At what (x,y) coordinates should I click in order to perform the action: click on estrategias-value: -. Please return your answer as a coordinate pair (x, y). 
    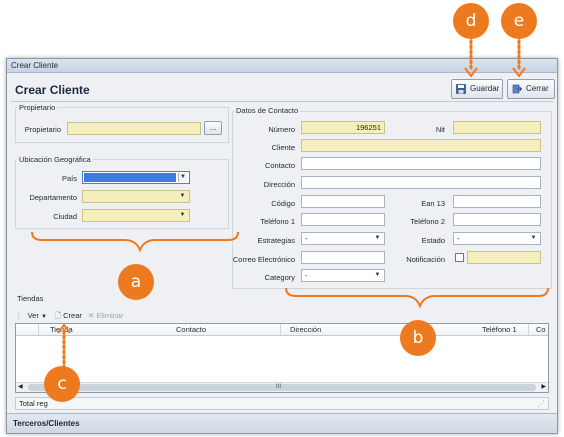
    Looking at the image, I should click on (306, 238).